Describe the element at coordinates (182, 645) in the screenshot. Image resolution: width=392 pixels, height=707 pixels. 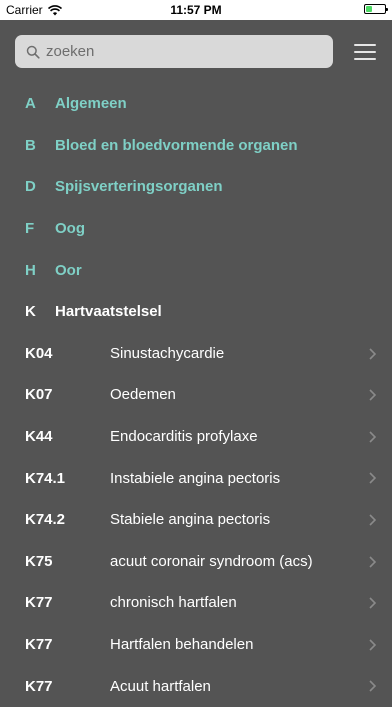
I see `item-name: Hartfalen behandelen` at that location.